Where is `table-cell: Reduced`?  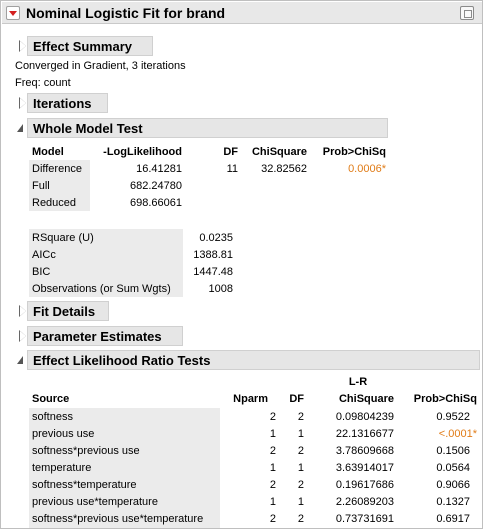 table-cell: Reduced is located at coordinates (54, 203).